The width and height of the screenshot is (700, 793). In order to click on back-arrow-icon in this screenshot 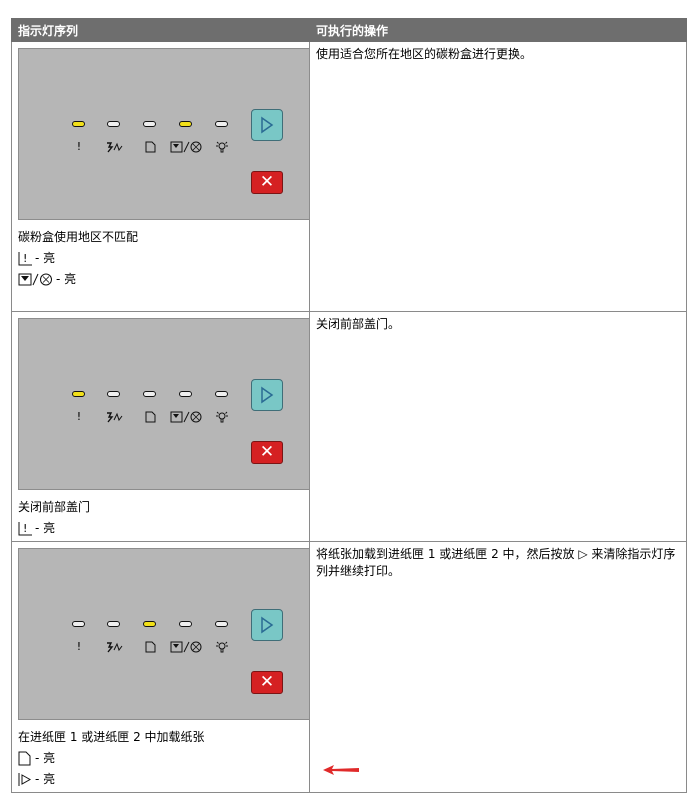, I will do `click(341, 770)`.